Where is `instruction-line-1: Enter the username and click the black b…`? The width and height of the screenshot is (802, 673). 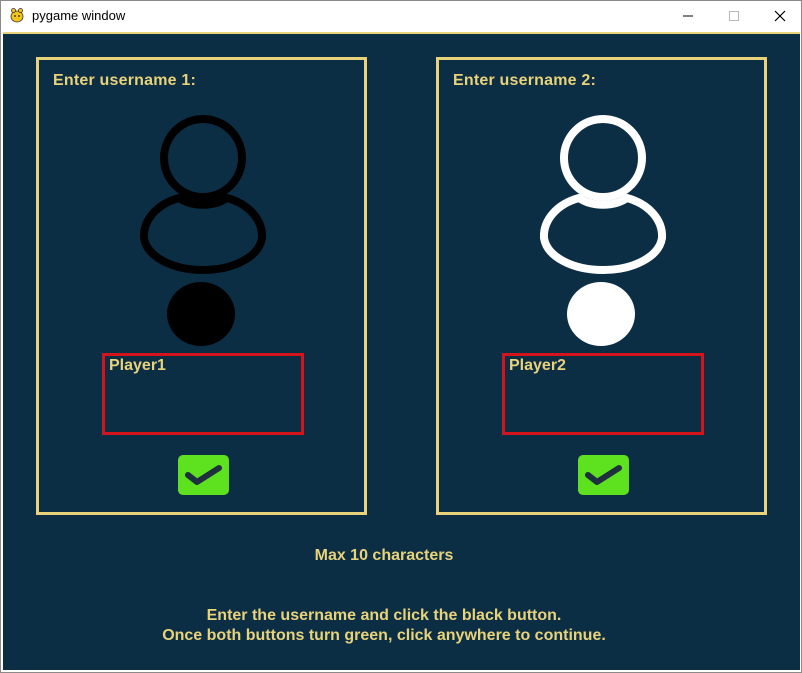
instruction-line-1: Enter the username and click the black b… is located at coordinates (384, 615).